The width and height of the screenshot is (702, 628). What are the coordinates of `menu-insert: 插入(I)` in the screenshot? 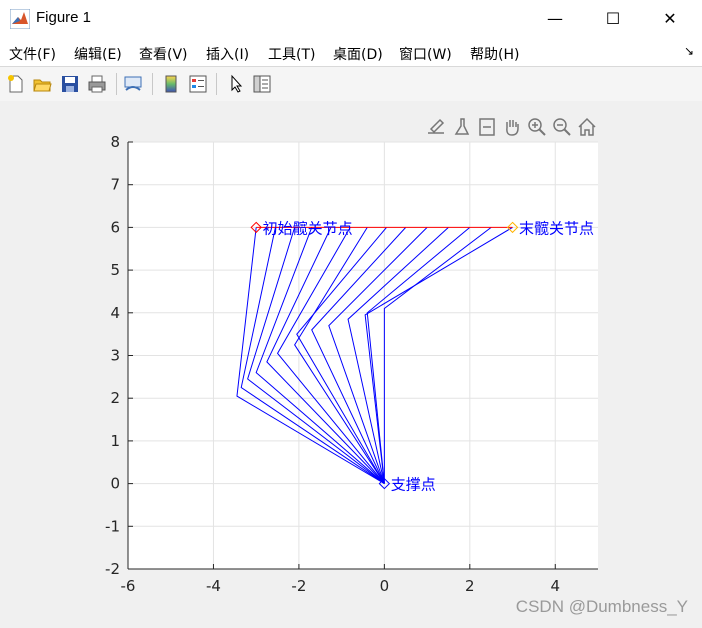 It's located at (227, 54).